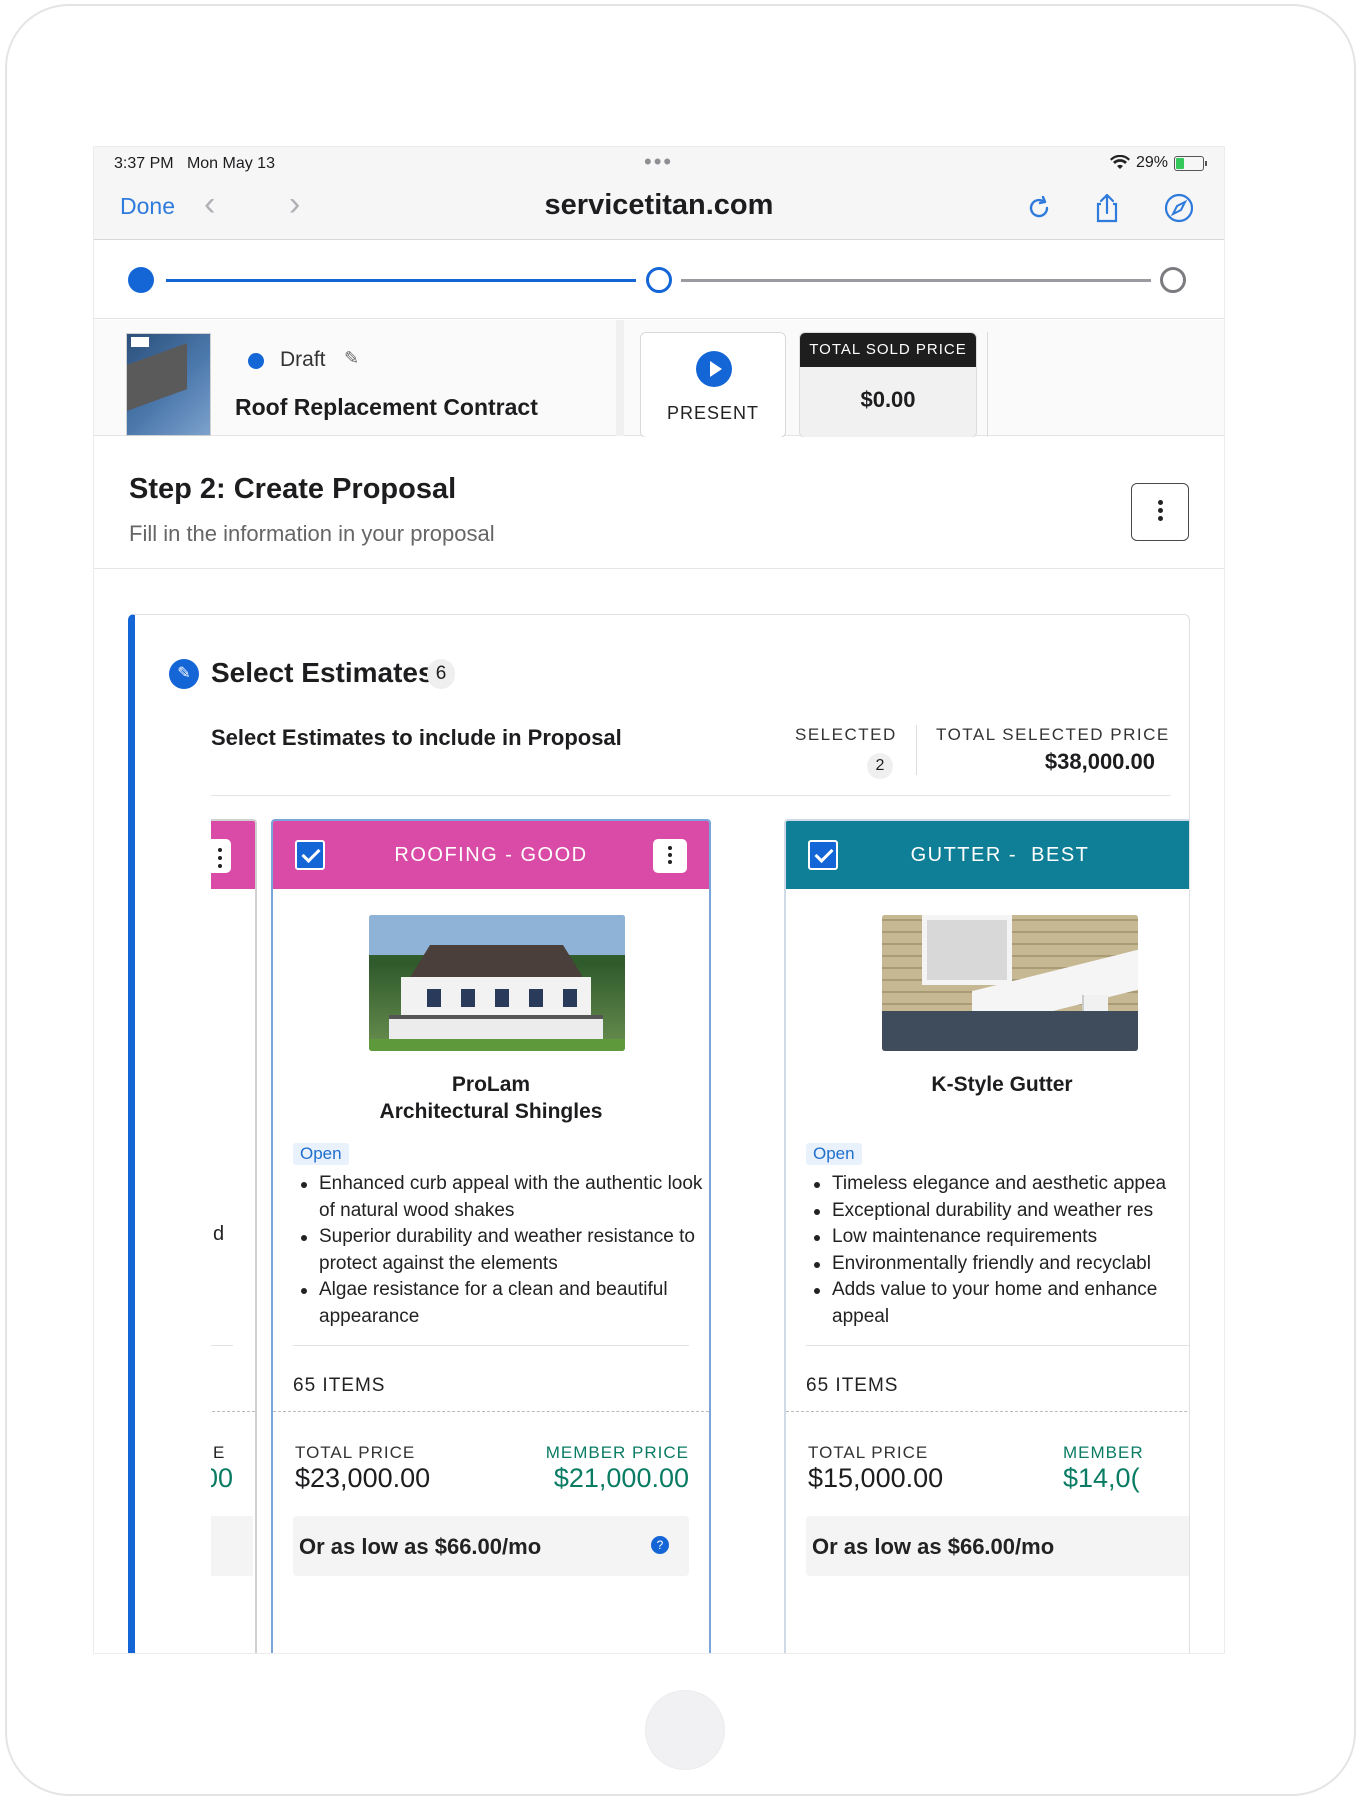 The width and height of the screenshot is (1361, 1800). Describe the element at coordinates (209, 204) in the screenshot. I see `chevron-left-icon: ‹` at that location.